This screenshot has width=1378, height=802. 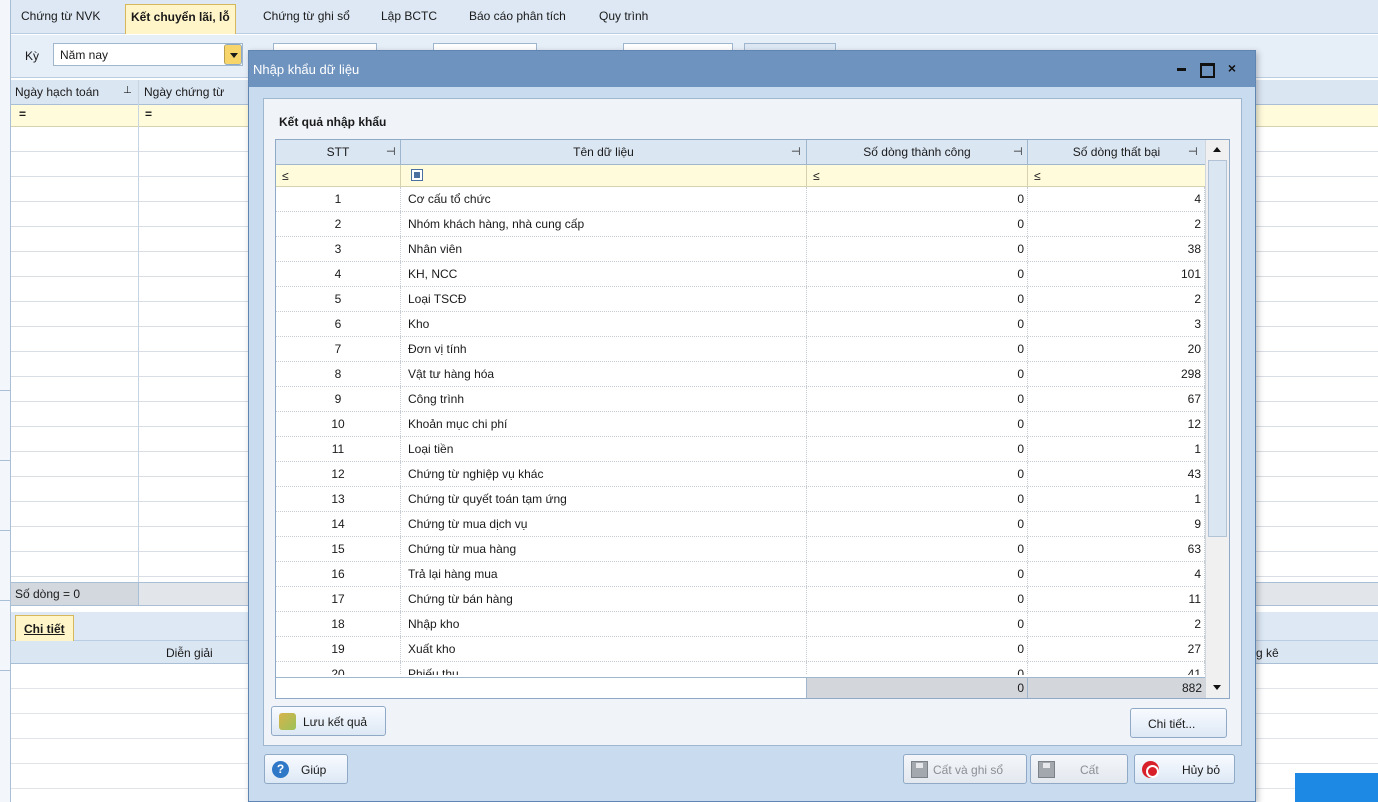 What do you see at coordinates (233, 54) in the screenshot?
I see `chevron-down-icon` at bounding box center [233, 54].